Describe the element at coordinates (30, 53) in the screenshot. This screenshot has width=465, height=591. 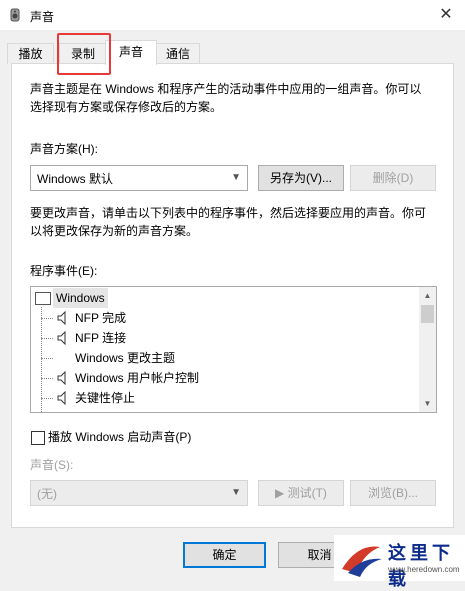
I see `tab-playback: 播放` at that location.